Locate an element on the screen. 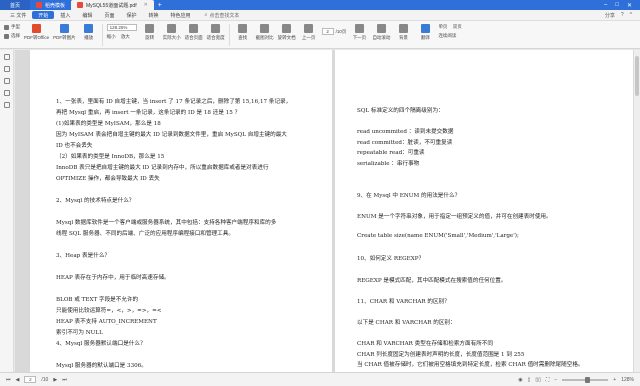 The image size is (640, 386). page-number-input: 2 is located at coordinates (327, 31).